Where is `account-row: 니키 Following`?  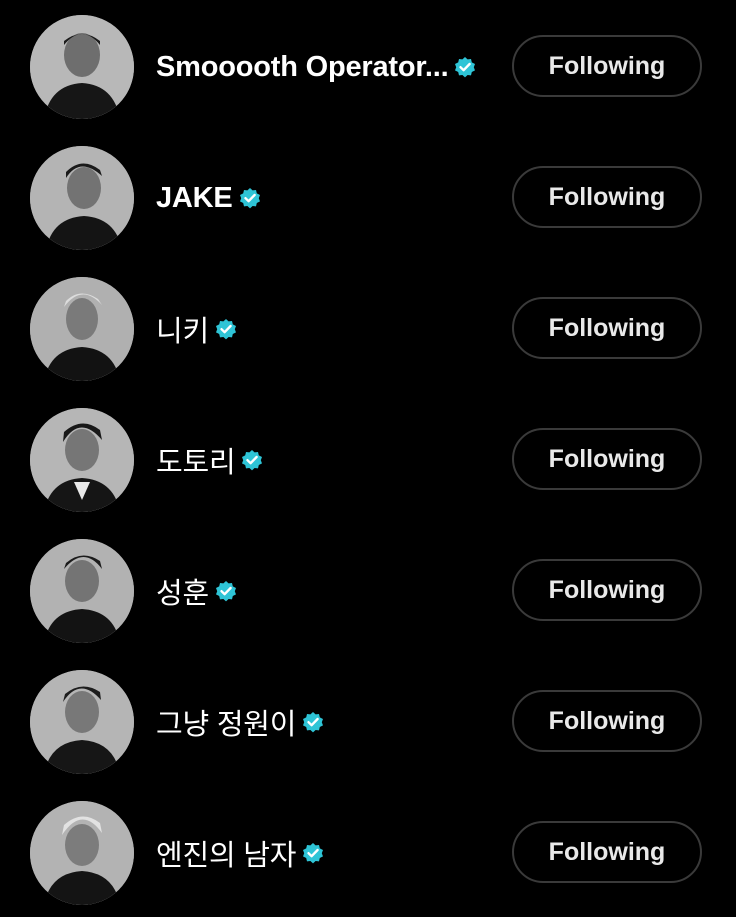
account-row: 니키 Following is located at coordinates (368, 327).